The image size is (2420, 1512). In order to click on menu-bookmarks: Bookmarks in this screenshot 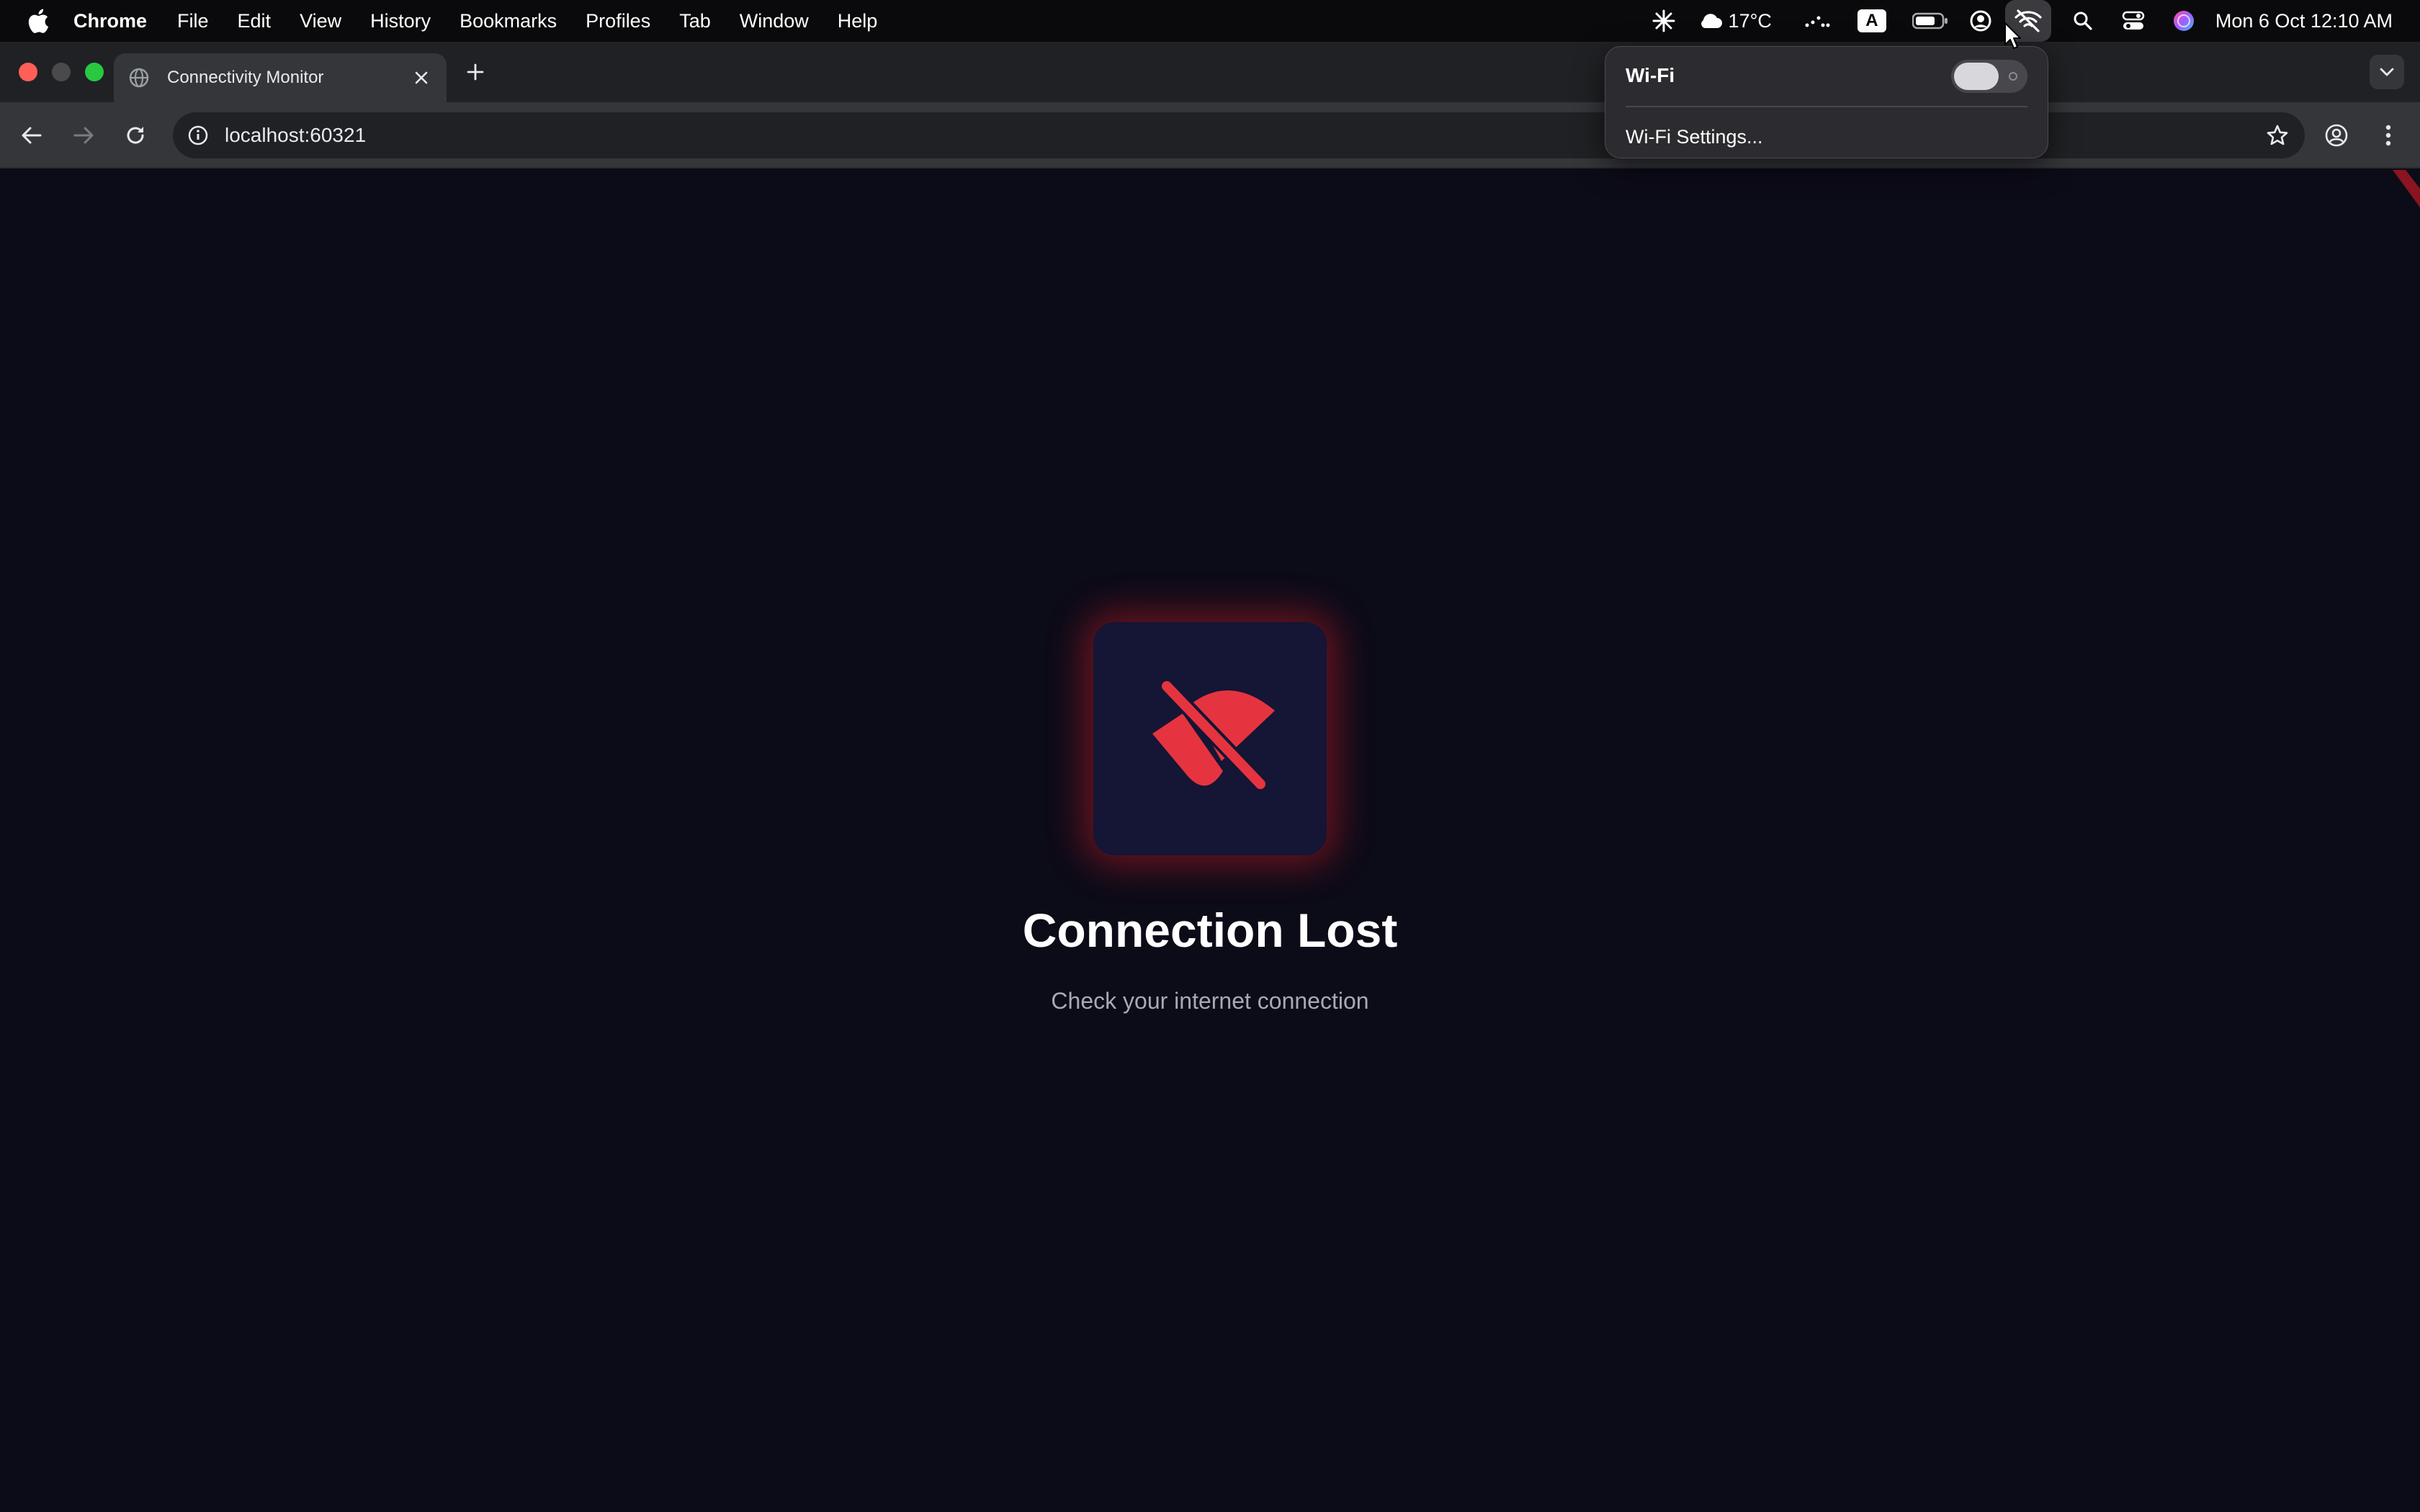, I will do `click(508, 21)`.